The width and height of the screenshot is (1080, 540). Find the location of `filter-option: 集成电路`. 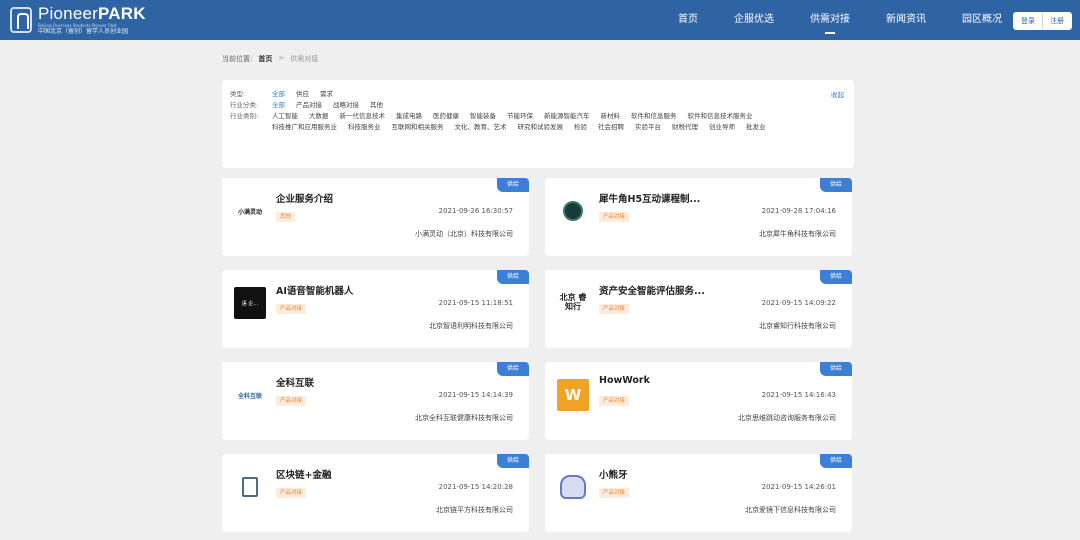

filter-option: 集成电路 is located at coordinates (409, 116).